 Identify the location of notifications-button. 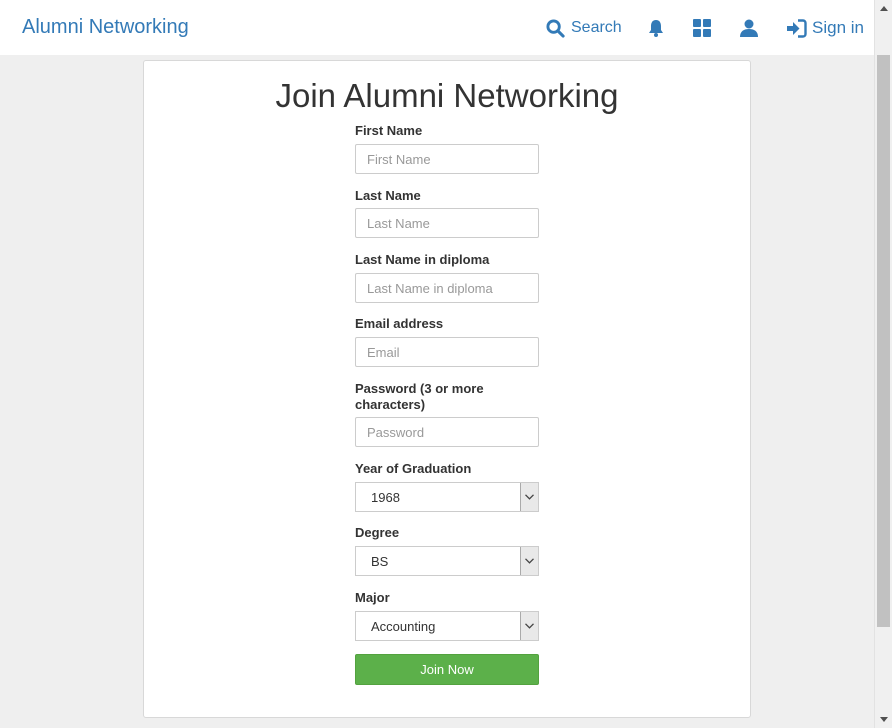
(656, 28).